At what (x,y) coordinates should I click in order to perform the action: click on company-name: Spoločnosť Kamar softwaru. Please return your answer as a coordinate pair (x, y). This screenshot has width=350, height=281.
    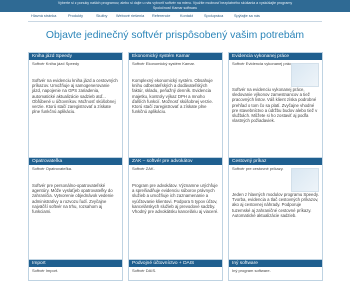
    Looking at the image, I should click on (175, 8).